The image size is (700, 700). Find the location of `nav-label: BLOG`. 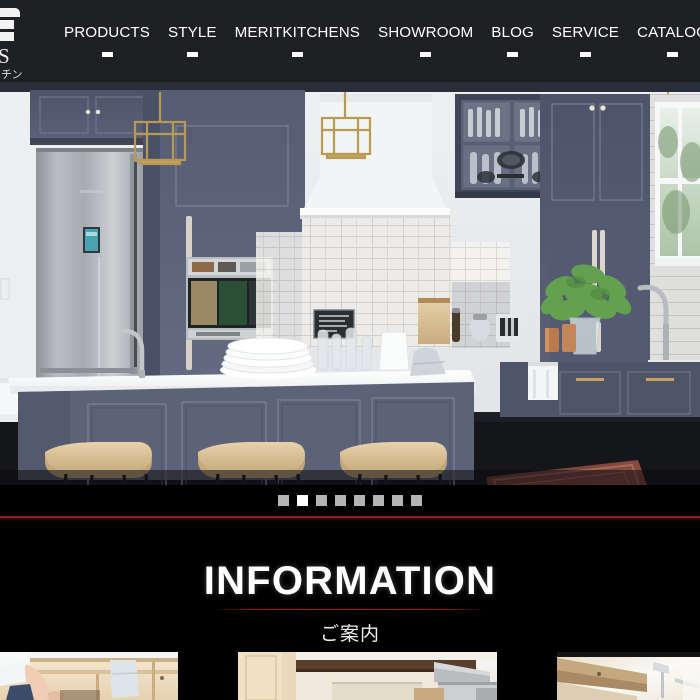

nav-label: BLOG is located at coordinates (512, 33).